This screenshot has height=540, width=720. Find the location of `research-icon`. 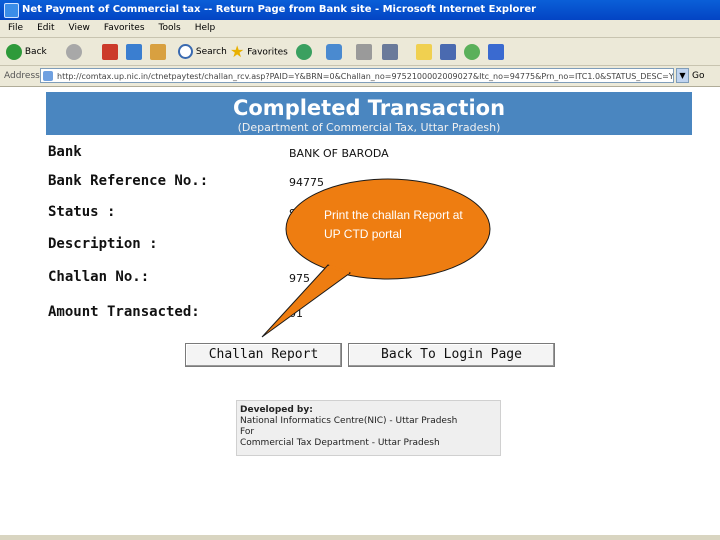

research-icon is located at coordinates (448, 51).